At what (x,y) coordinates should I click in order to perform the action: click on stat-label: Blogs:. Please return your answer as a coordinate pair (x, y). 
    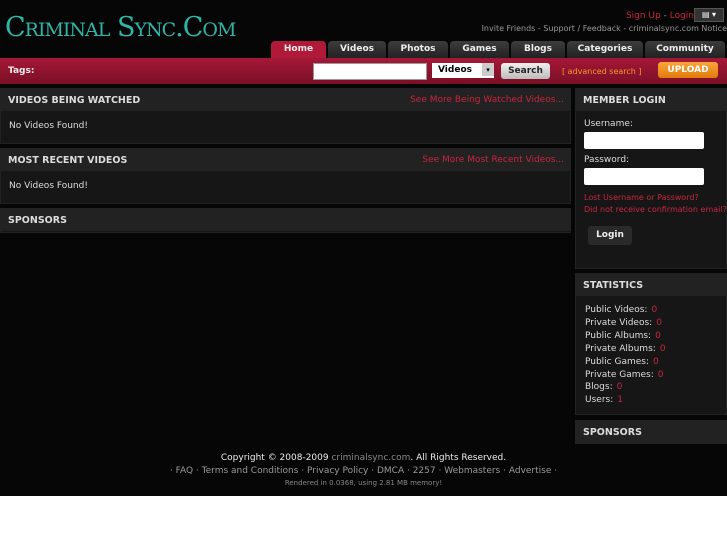
    Looking at the image, I should click on (599, 387).